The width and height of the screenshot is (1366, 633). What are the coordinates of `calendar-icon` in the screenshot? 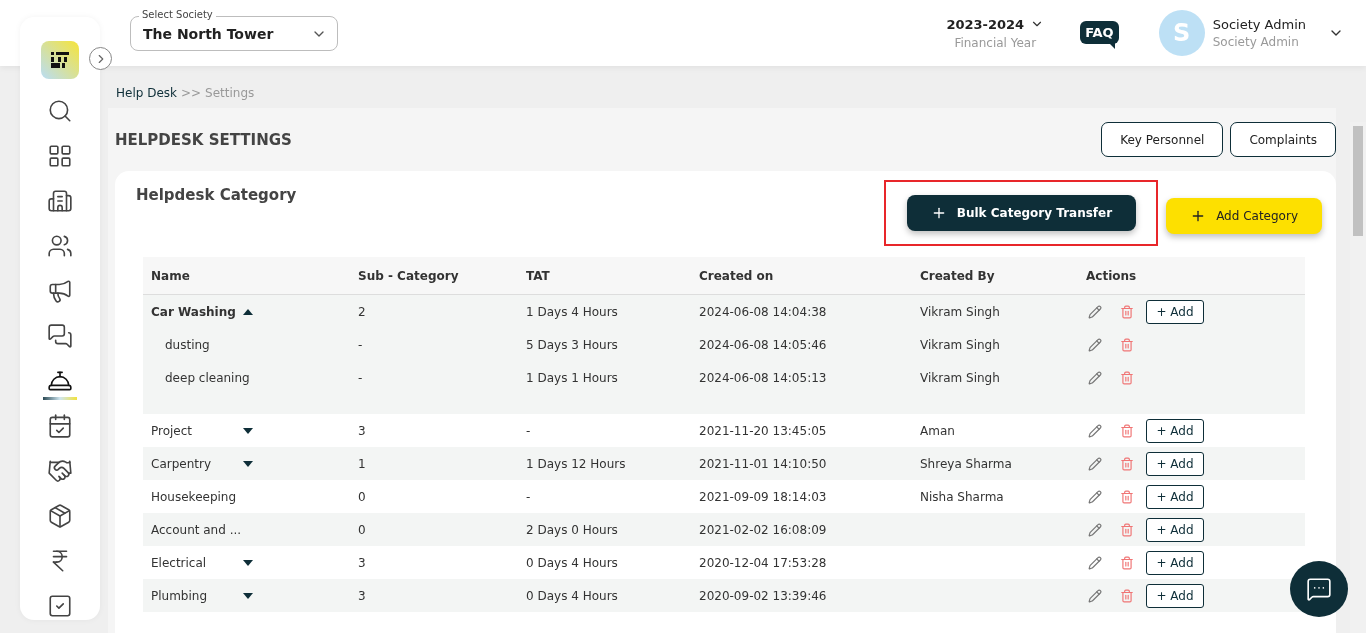 It's located at (60, 425).